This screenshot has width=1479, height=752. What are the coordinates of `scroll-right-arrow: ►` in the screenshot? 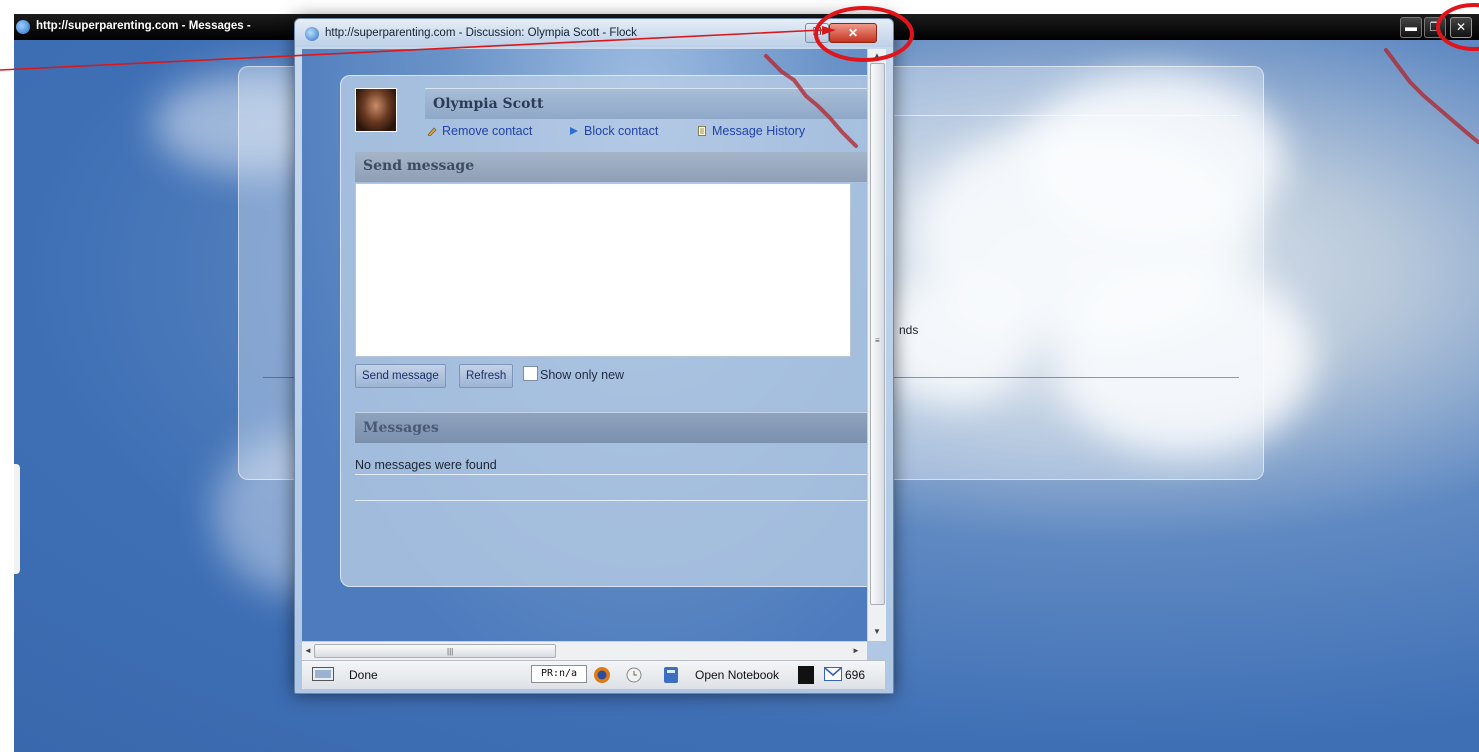 It's located at (856, 650).